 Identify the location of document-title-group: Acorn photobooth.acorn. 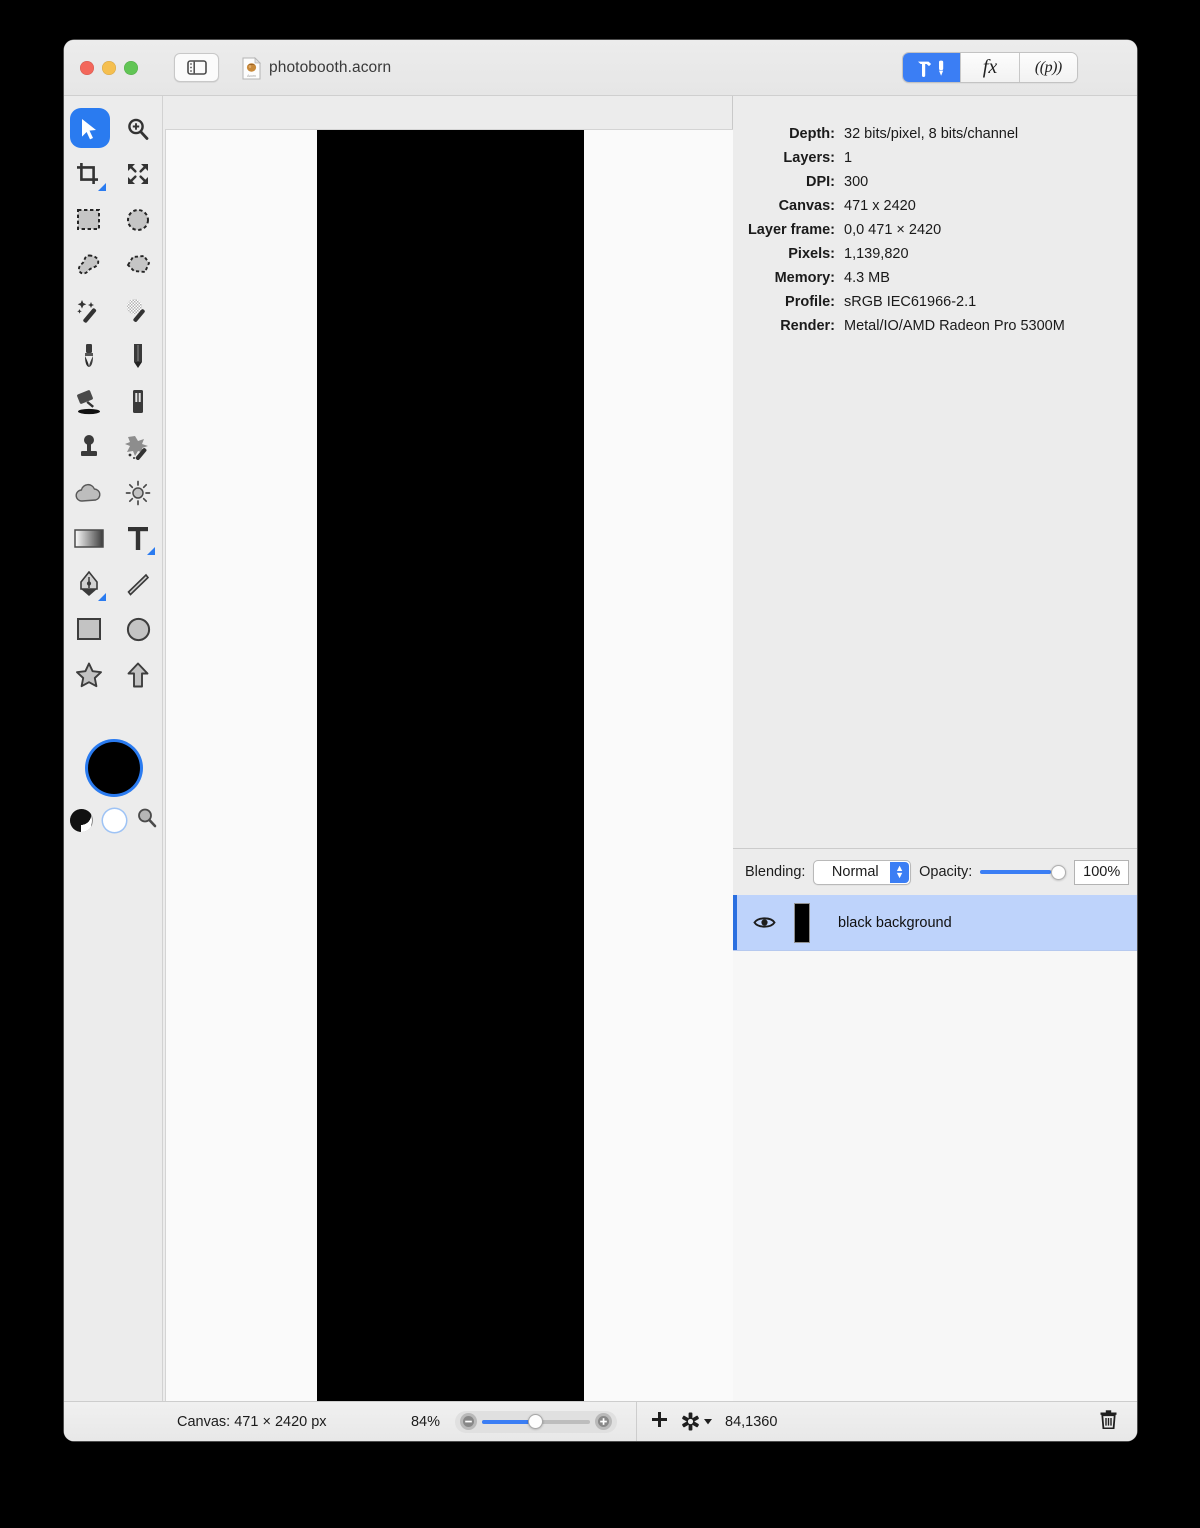
(316, 68).